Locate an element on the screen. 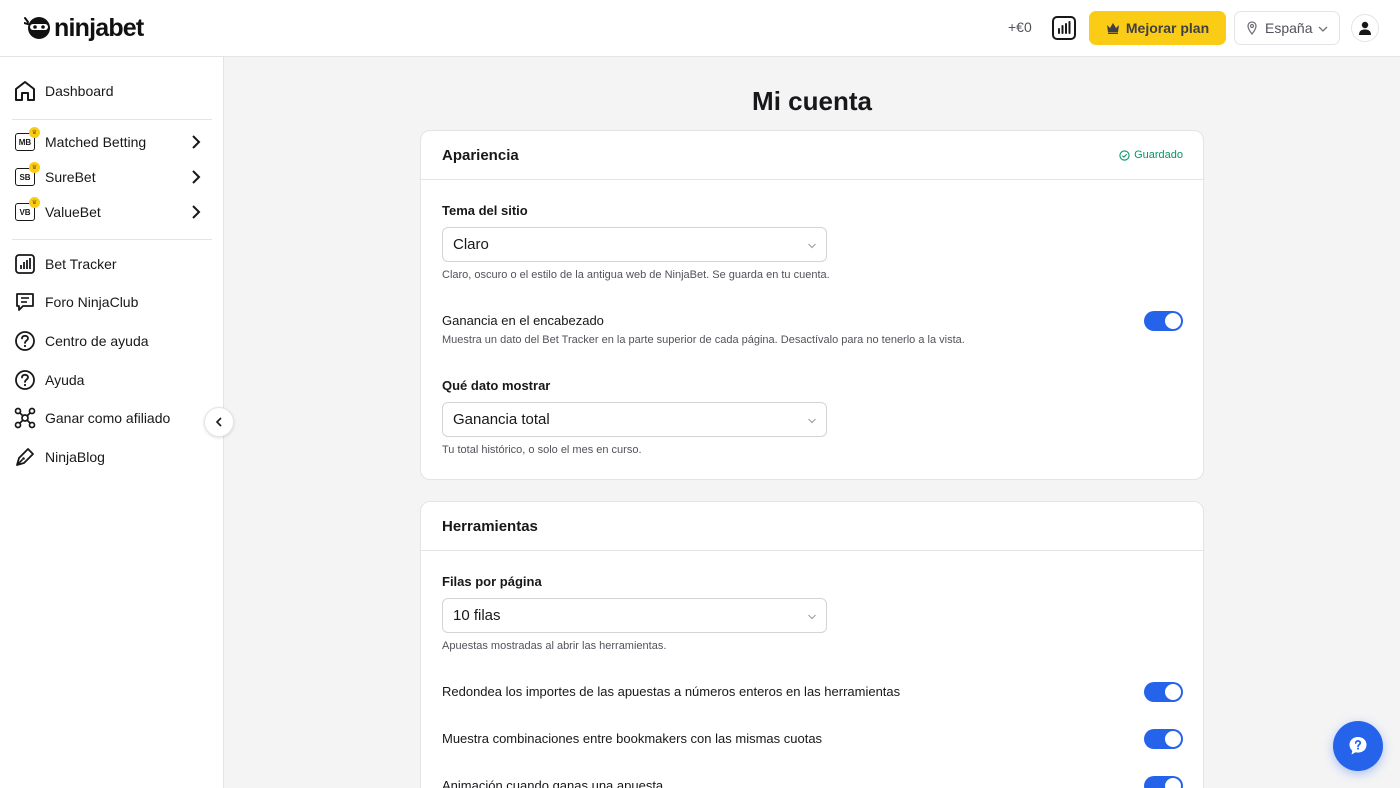 The width and height of the screenshot is (1400, 788). sidebar-item-label: NinjaBlog is located at coordinates (75, 457).